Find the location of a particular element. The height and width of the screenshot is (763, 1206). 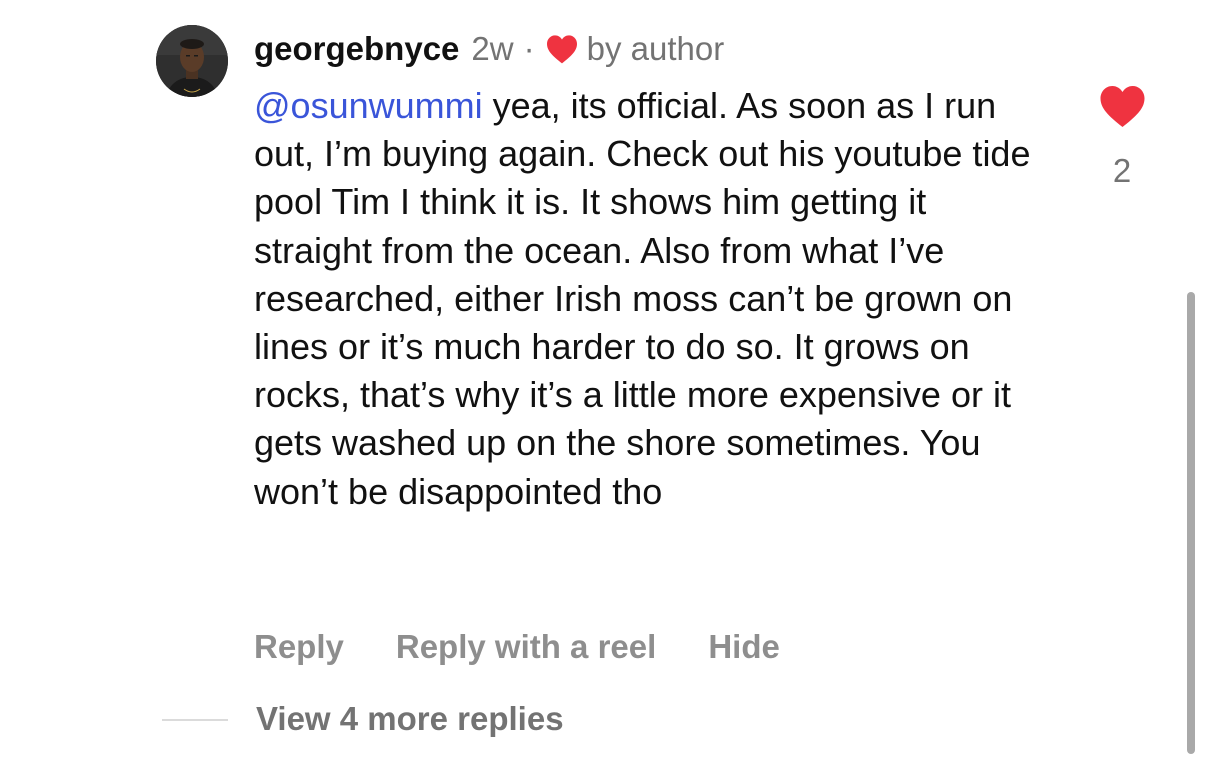

replies-divider is located at coordinates (195, 720).